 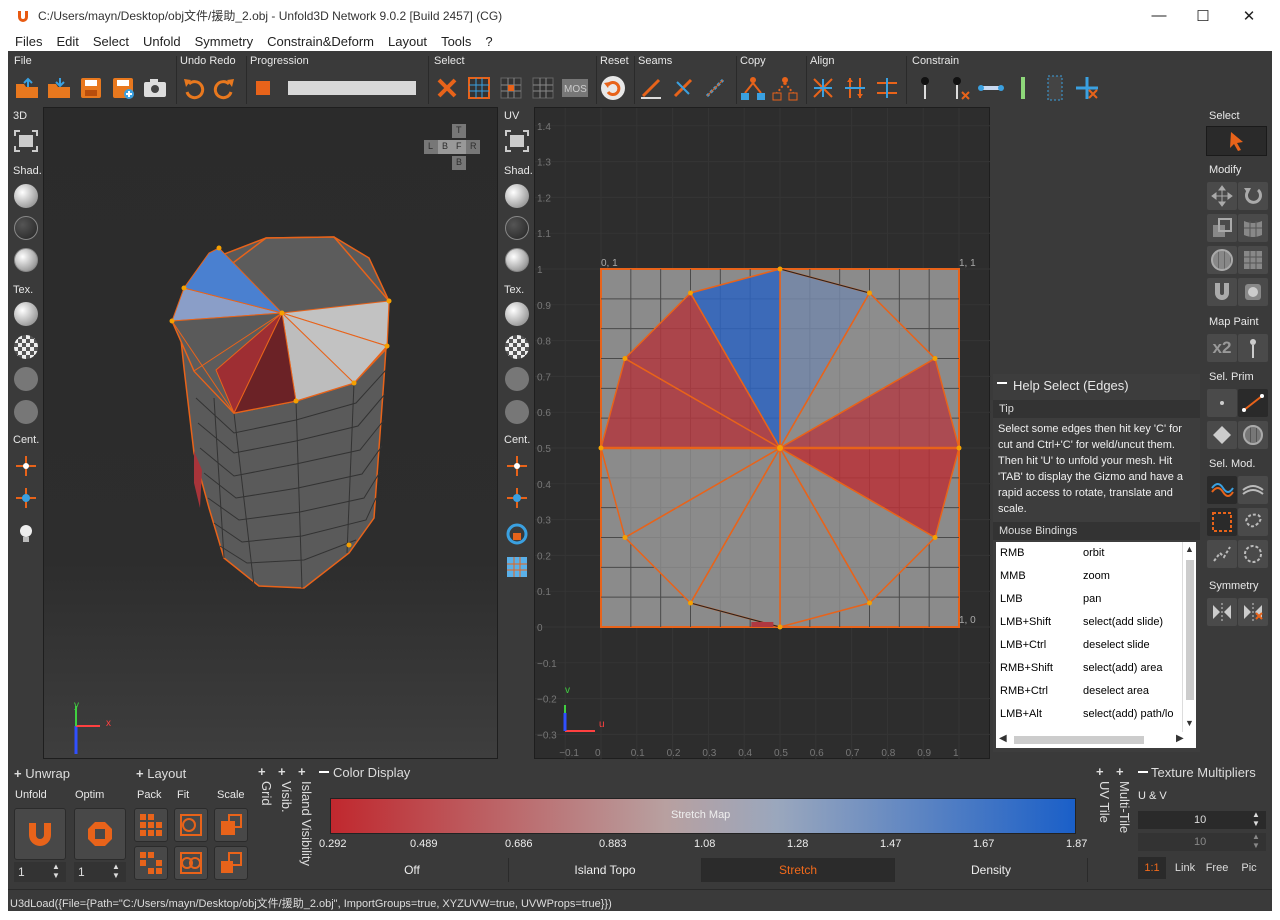 What do you see at coordinates (1253, 612) in the screenshot?
I see `symmetry-apply-icon` at bounding box center [1253, 612].